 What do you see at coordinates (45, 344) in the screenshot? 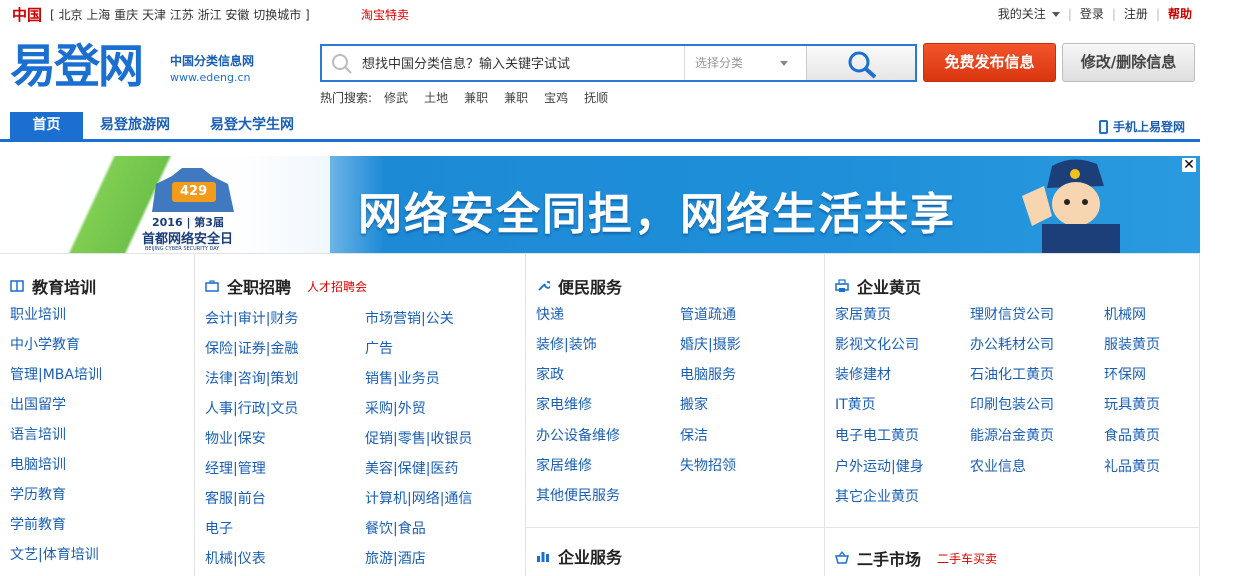
I see `category-link: 中小学教育` at bounding box center [45, 344].